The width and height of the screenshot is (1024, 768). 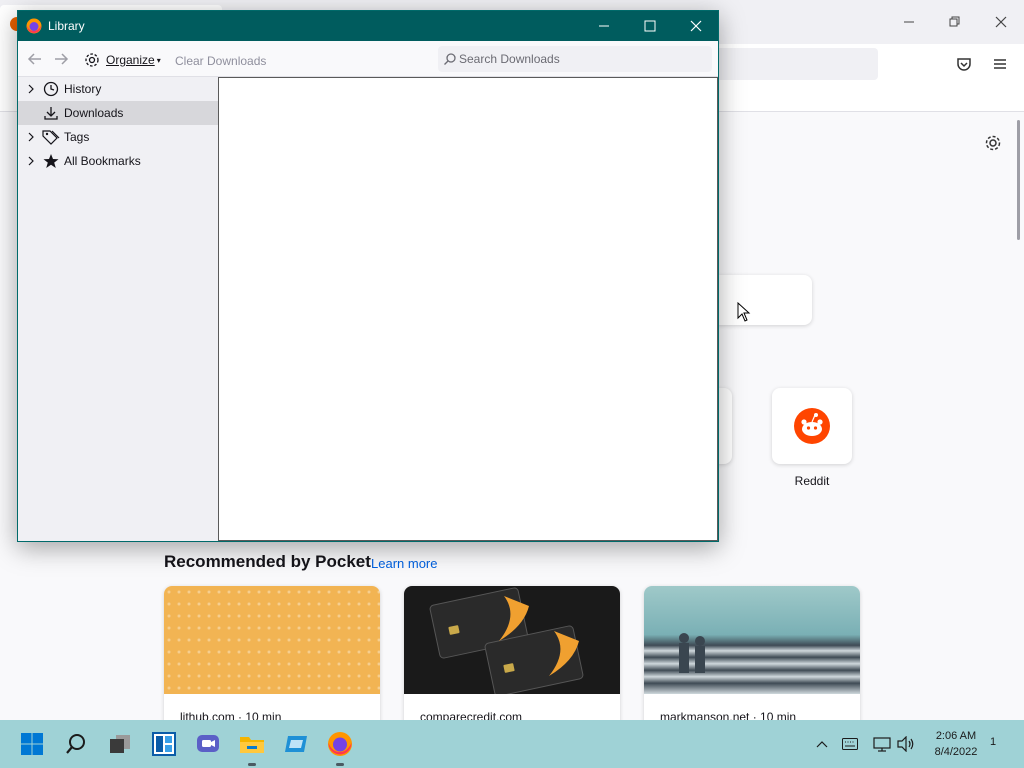 I want to click on sidebar-item-label: Downloads, so click(x=94, y=113).